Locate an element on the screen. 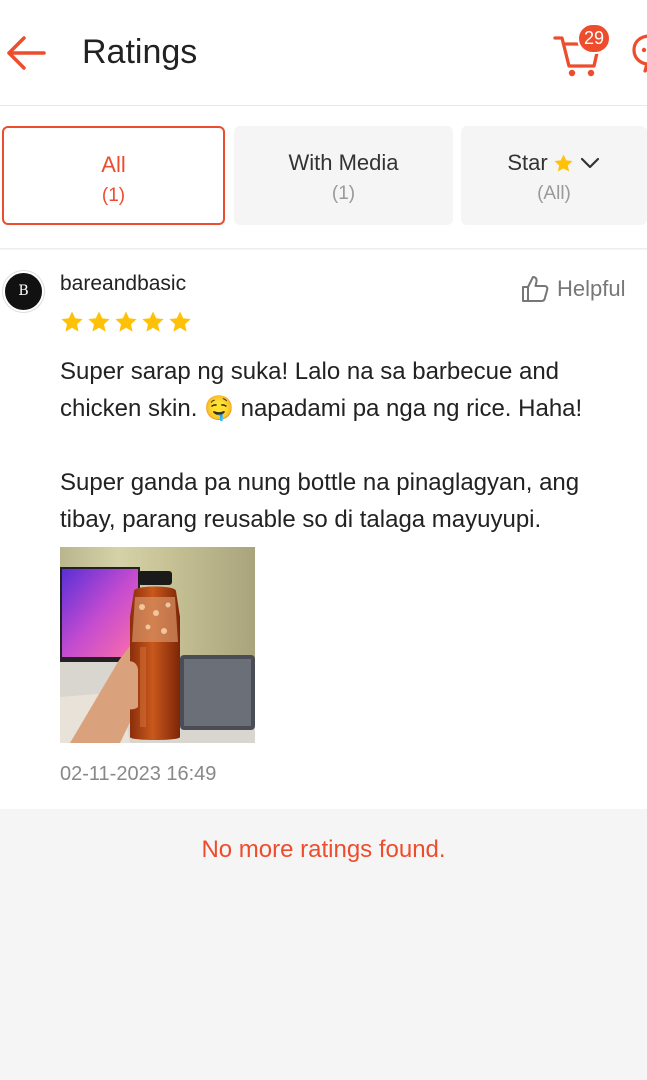  filter-star-label-row: Star is located at coordinates (554, 163).